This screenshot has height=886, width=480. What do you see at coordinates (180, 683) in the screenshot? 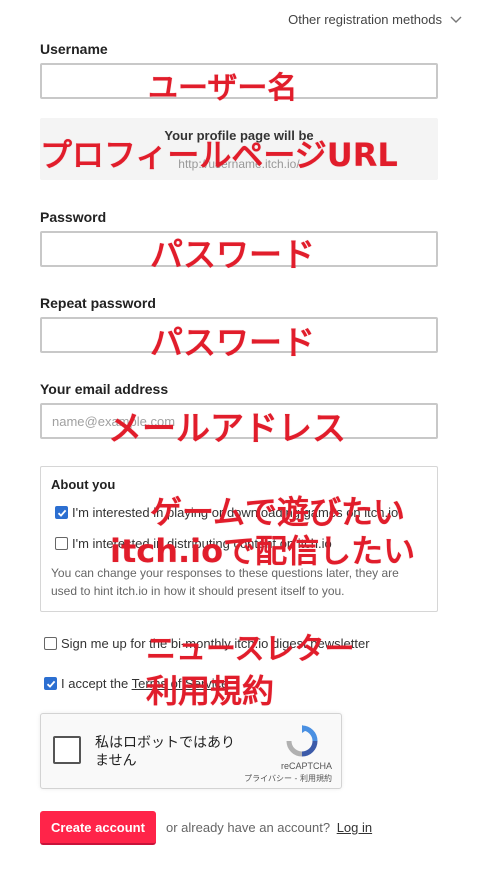
I see `terms-of-service-link: Terms of Service` at bounding box center [180, 683].